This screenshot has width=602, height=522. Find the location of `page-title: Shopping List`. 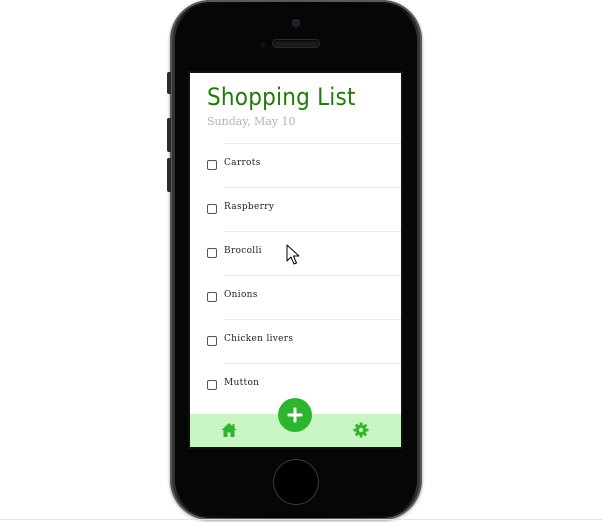

page-title: Shopping List is located at coordinates (281, 97).